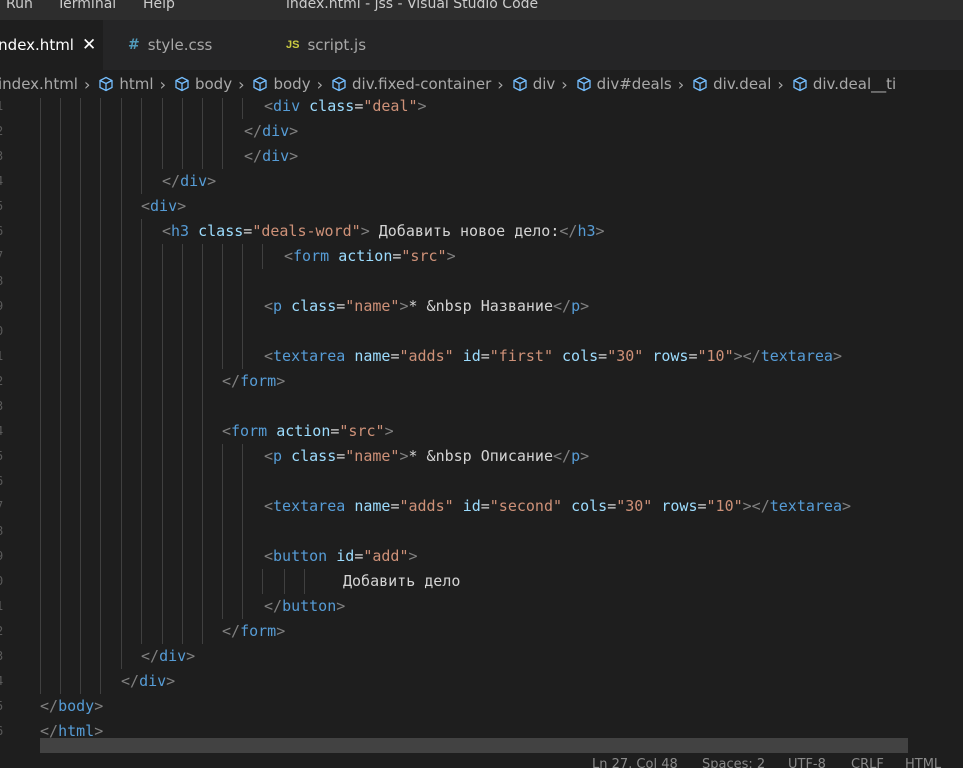  What do you see at coordinates (180, 45) in the screenshot?
I see `tab-label: style.css` at bounding box center [180, 45].